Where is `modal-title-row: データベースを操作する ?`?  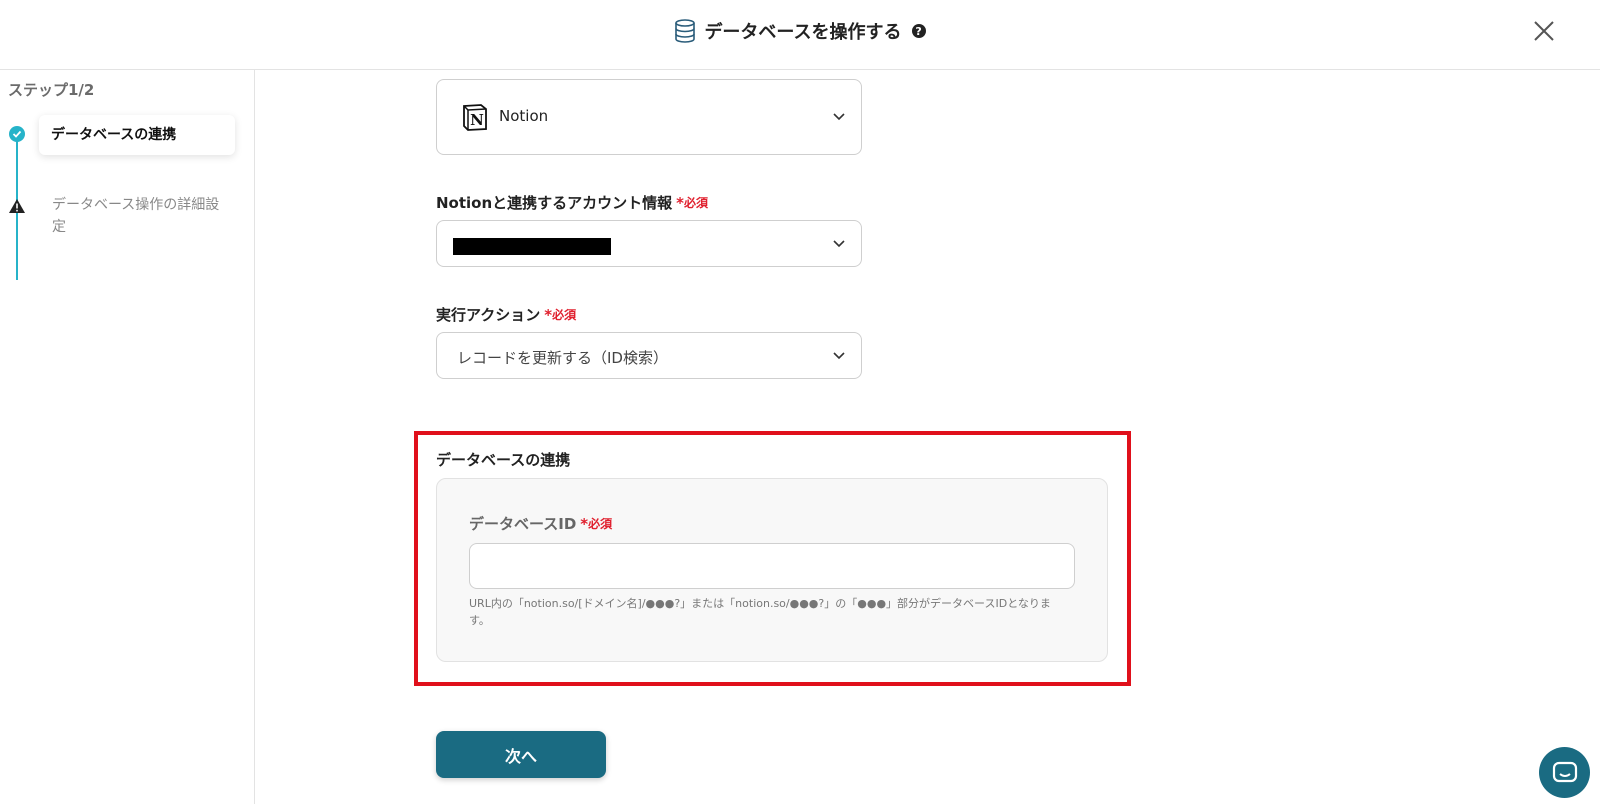
modal-title-row: データベースを操作する ? is located at coordinates (800, 31).